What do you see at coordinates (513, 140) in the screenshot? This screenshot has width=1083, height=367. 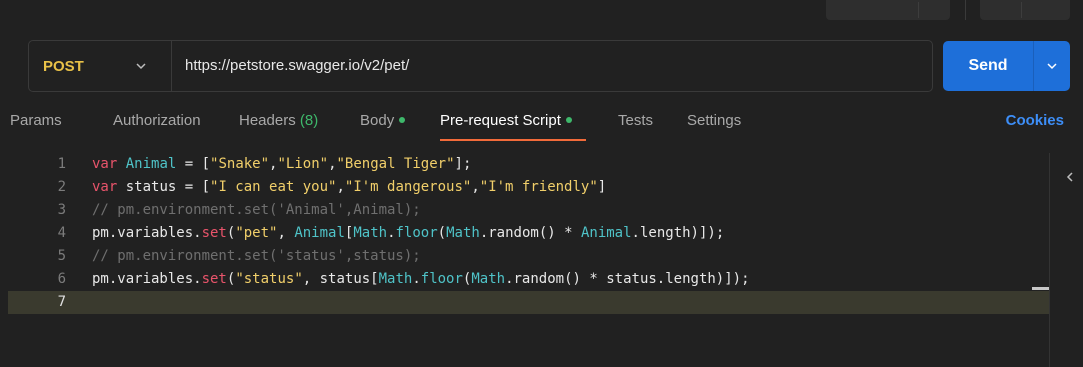 I see `active-tab-indicator` at bounding box center [513, 140].